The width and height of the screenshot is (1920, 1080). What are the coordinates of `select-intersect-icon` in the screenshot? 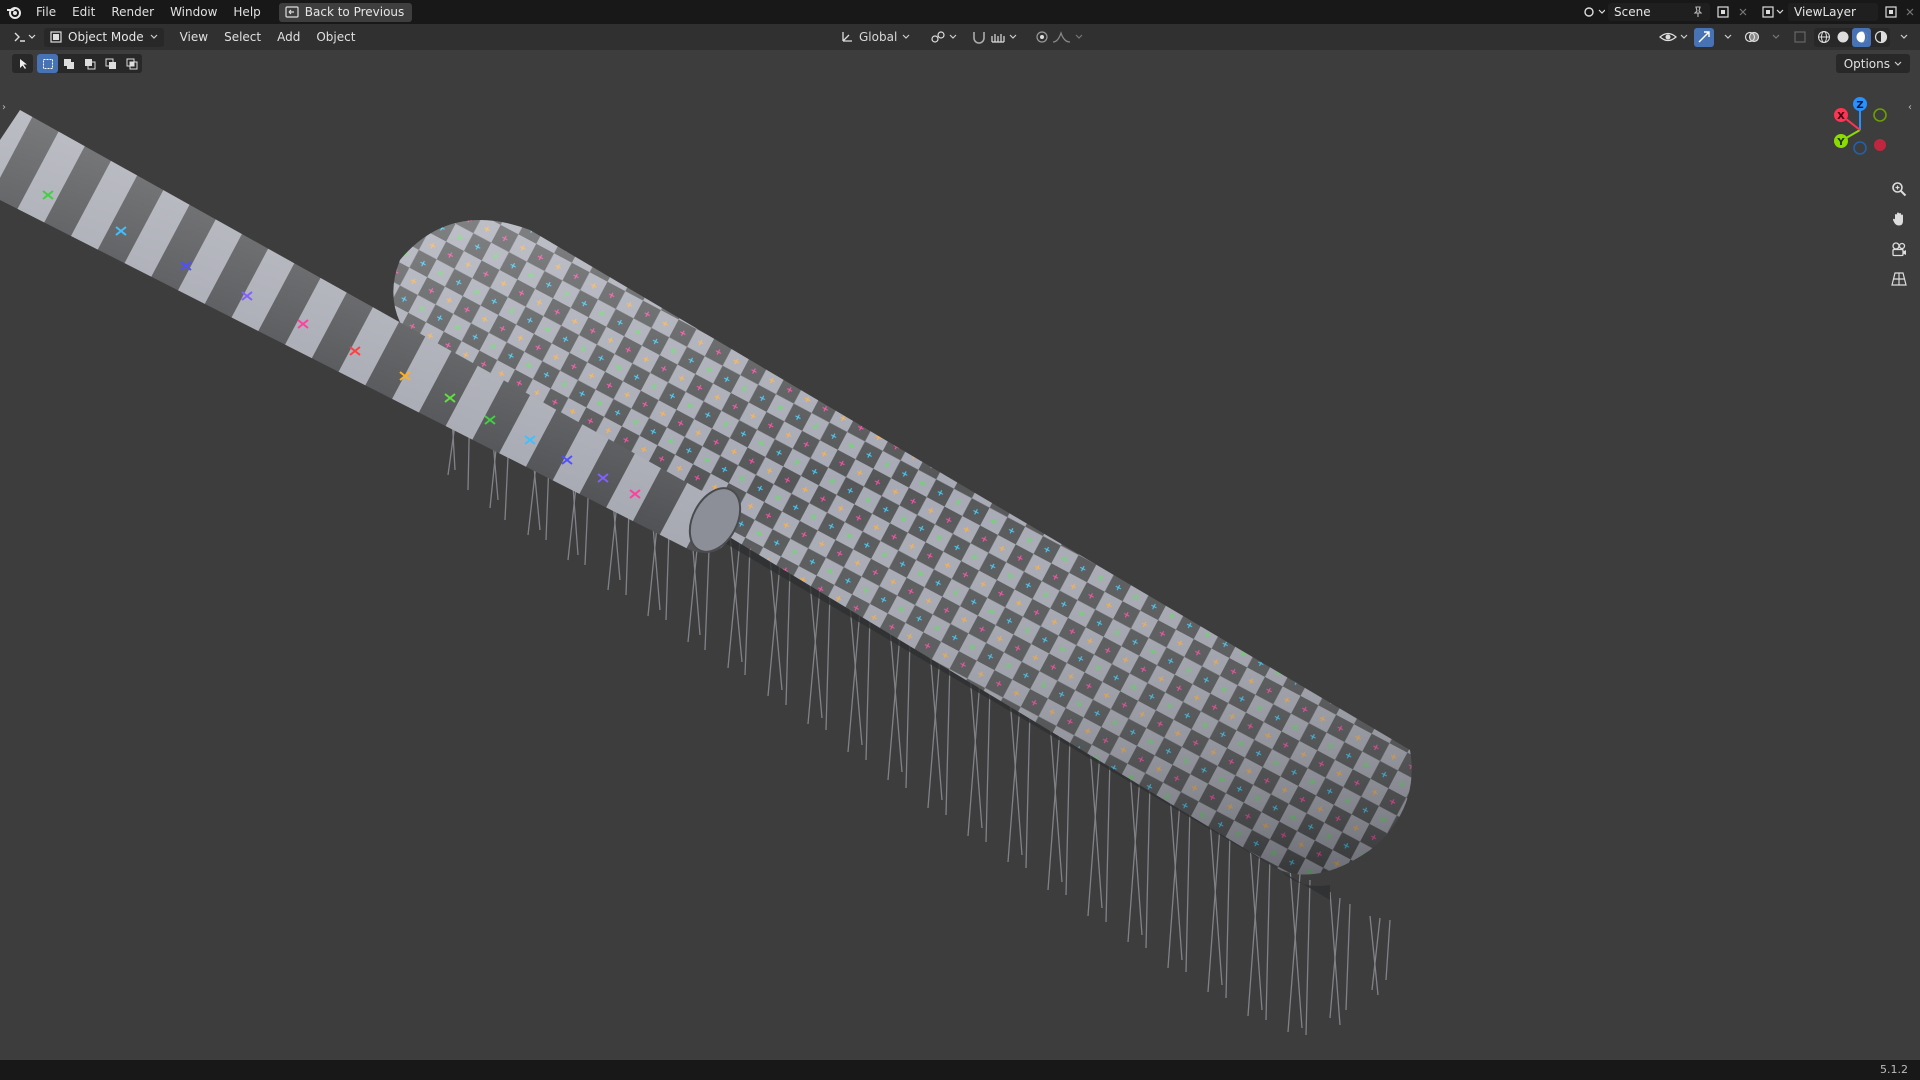 It's located at (131, 63).